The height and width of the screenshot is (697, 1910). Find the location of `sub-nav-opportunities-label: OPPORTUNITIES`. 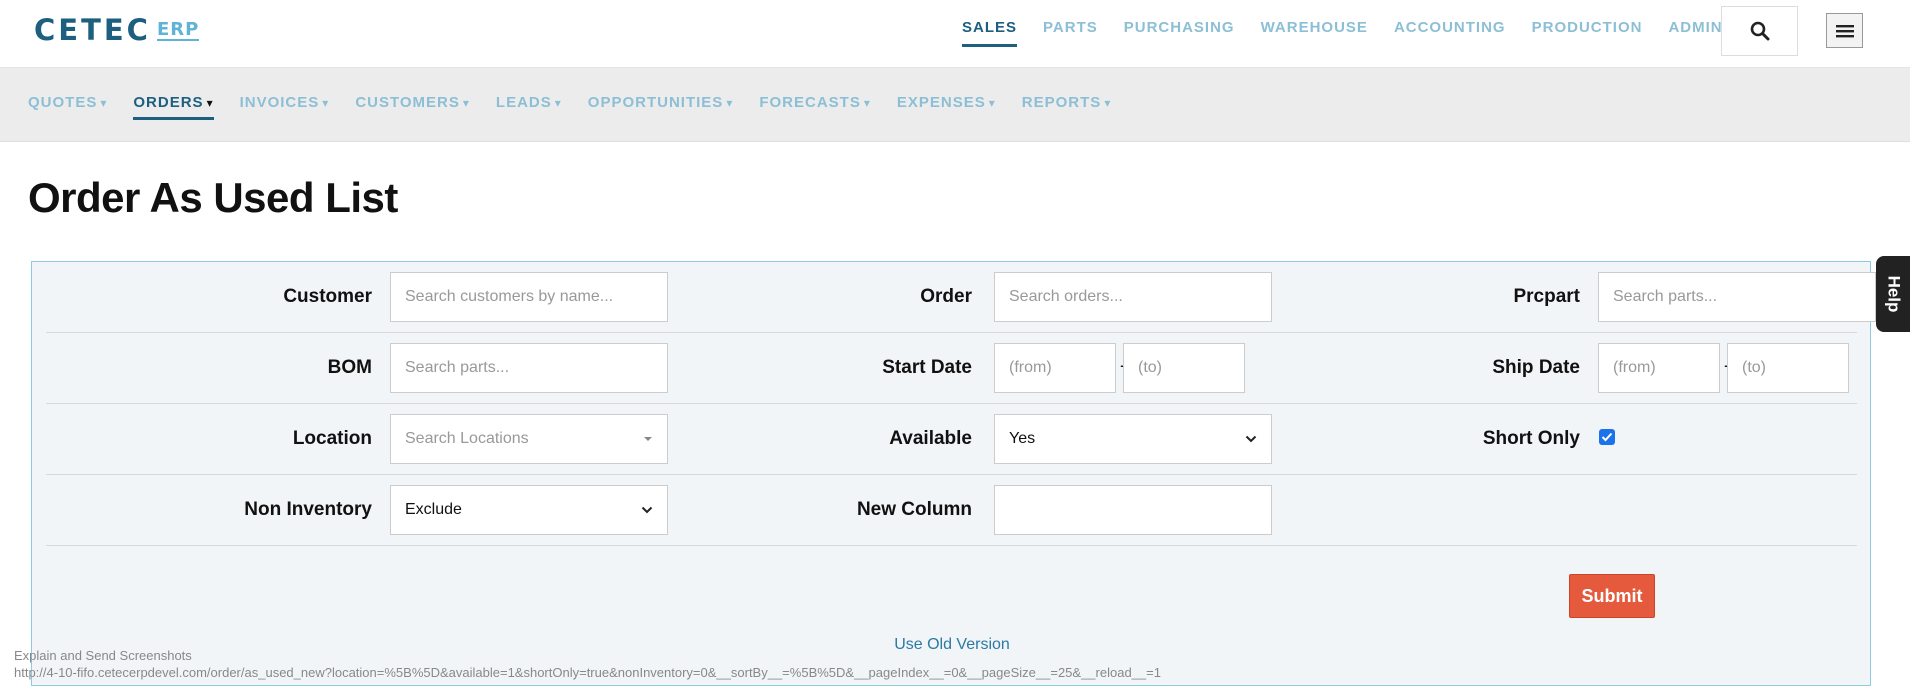

sub-nav-opportunities-label: OPPORTUNITIES is located at coordinates (655, 102).